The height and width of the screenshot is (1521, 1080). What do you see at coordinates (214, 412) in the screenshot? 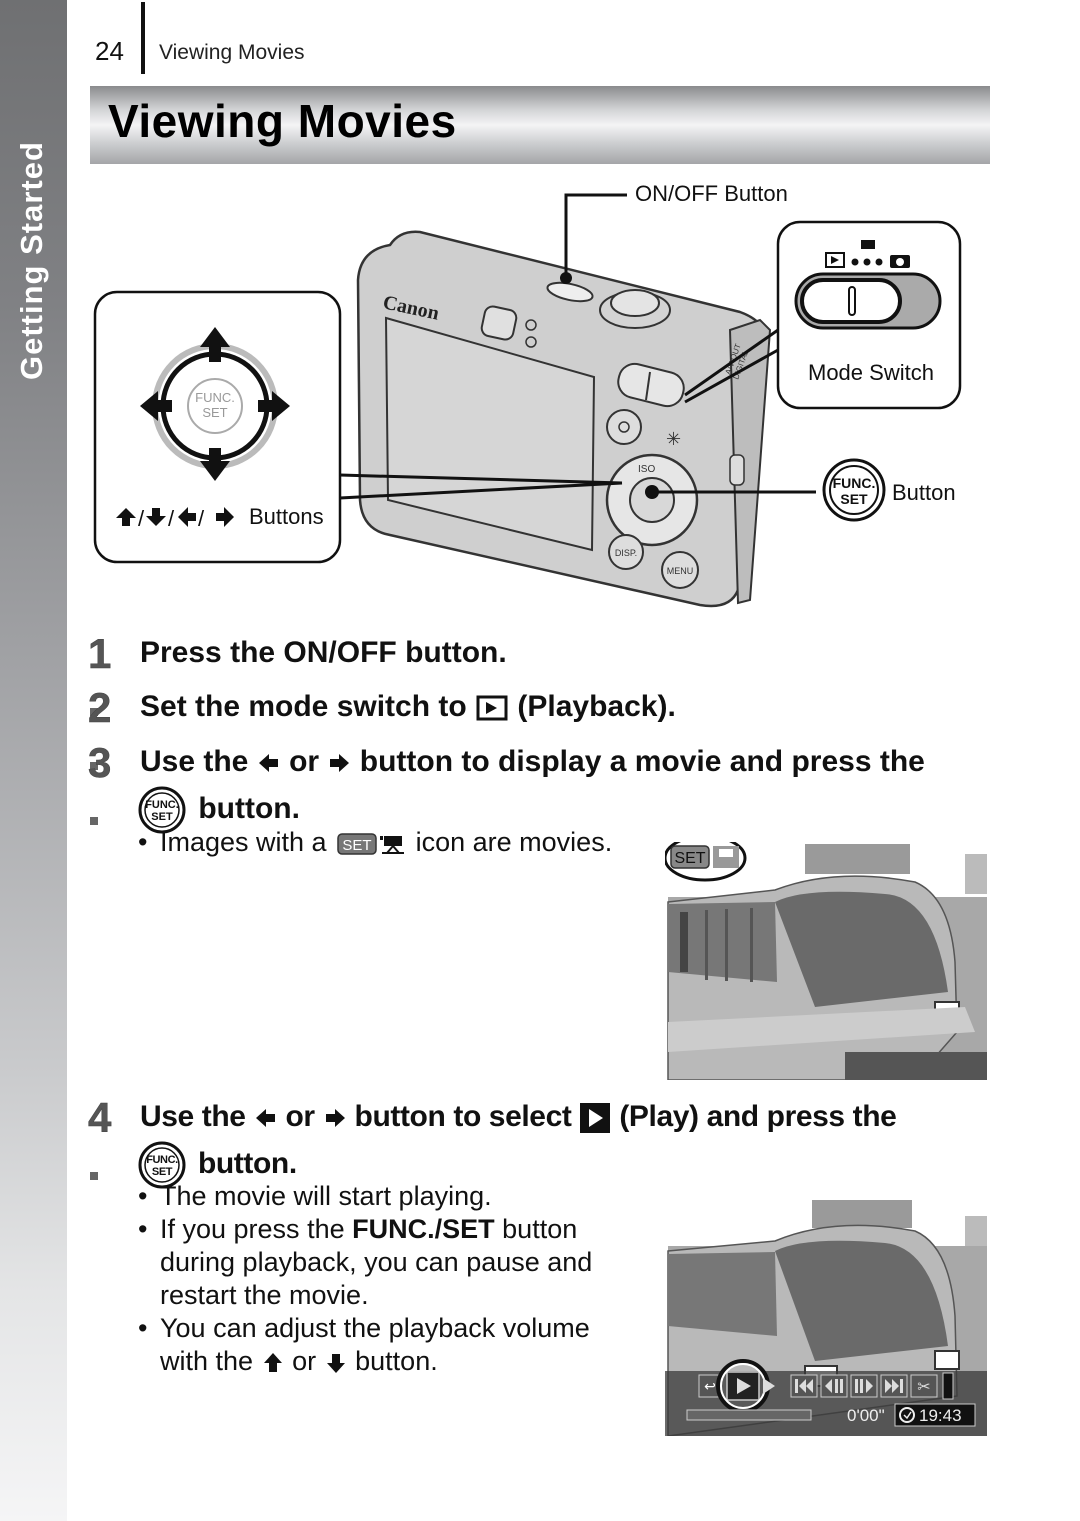
I see `dial-set-text: SET` at bounding box center [214, 412].